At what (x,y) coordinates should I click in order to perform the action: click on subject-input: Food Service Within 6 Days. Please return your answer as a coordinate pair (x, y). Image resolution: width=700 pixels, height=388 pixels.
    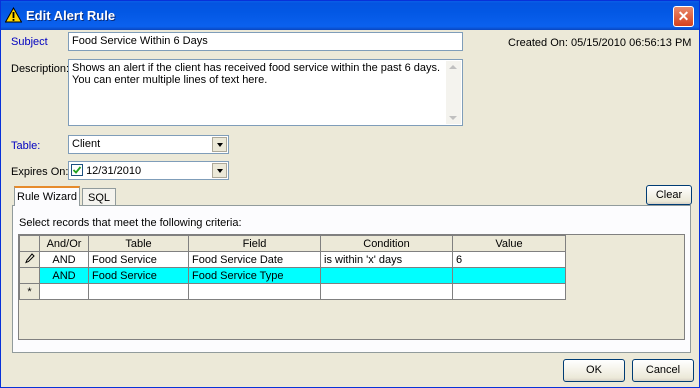
    Looking at the image, I should click on (265, 41).